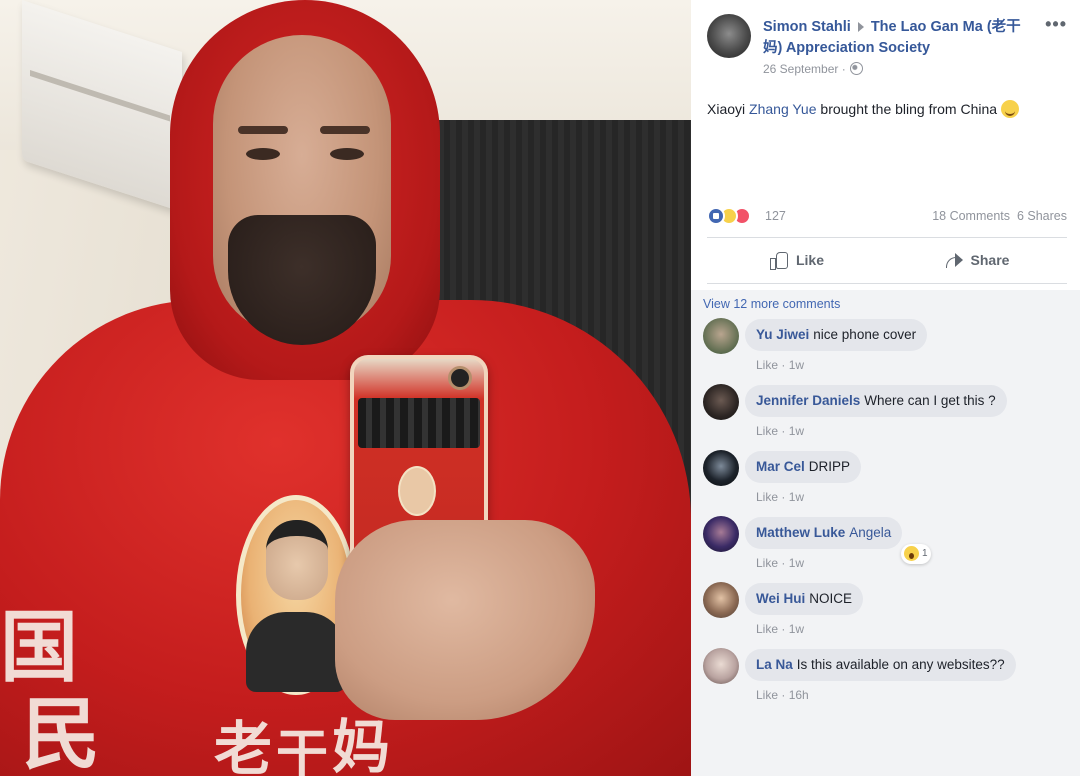  Describe the element at coordinates (887, 283) in the screenshot. I see `divider-bottom` at that location.